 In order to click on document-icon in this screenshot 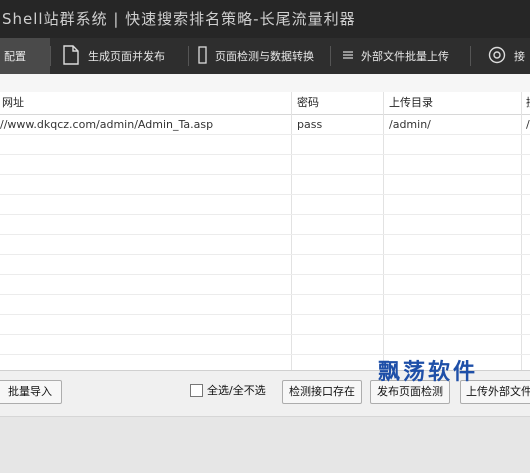, I will do `click(71, 56)`.